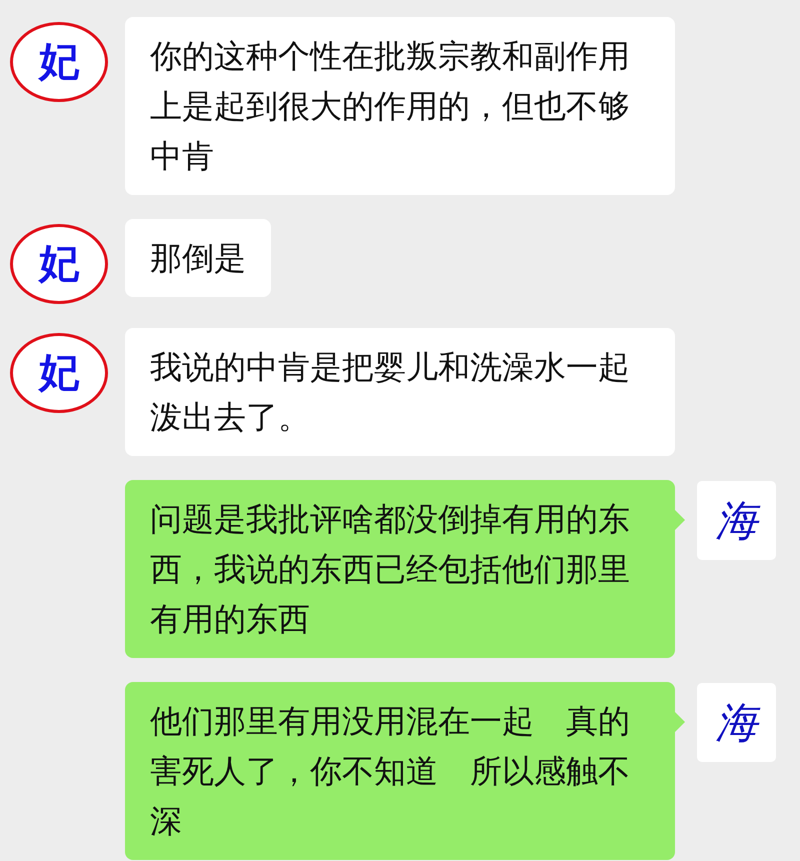 The height and width of the screenshot is (861, 800). What do you see at coordinates (400, 392) in the screenshot?
I see `message-bubble: 我说的中肯是把婴儿和洗澡水一起泼出去了。` at bounding box center [400, 392].